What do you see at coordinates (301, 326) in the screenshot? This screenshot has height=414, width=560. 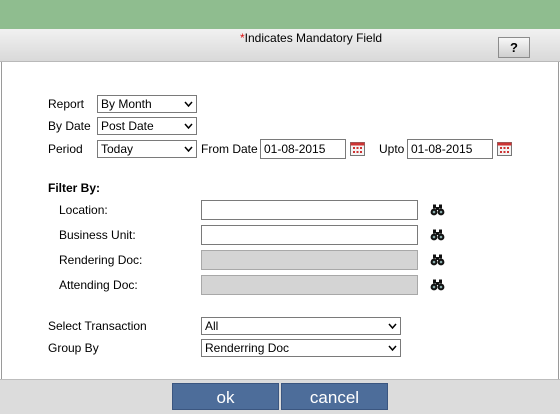 I see `select-transaction-select: All` at bounding box center [301, 326].